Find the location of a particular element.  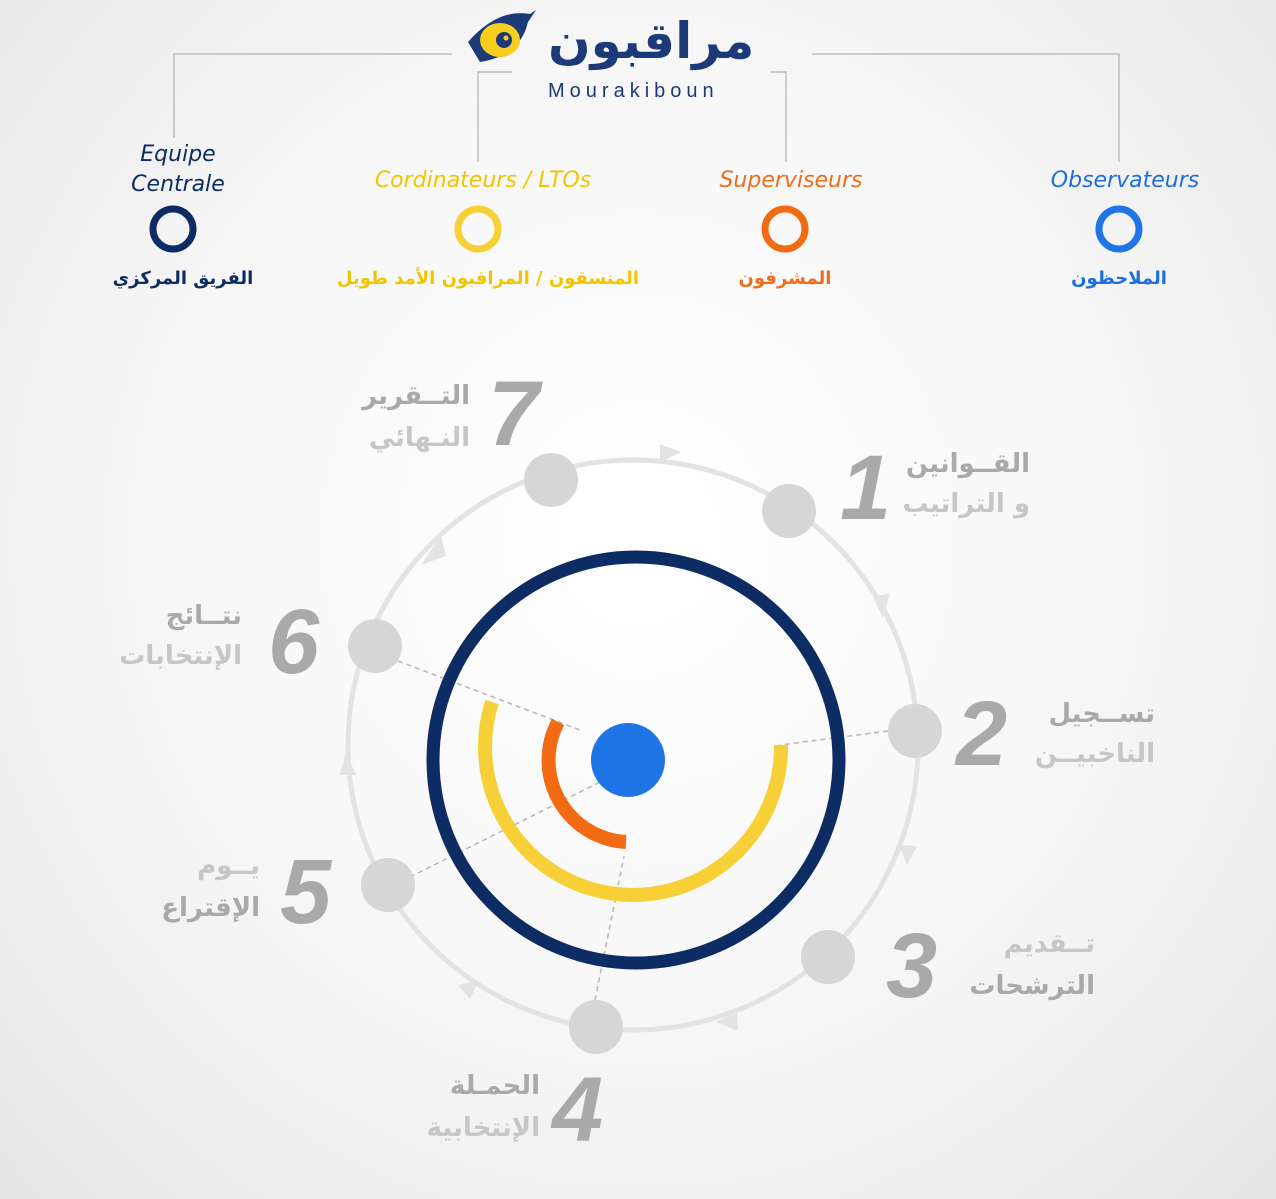

step-5-line2: الإقتراع is located at coordinates (210, 908).